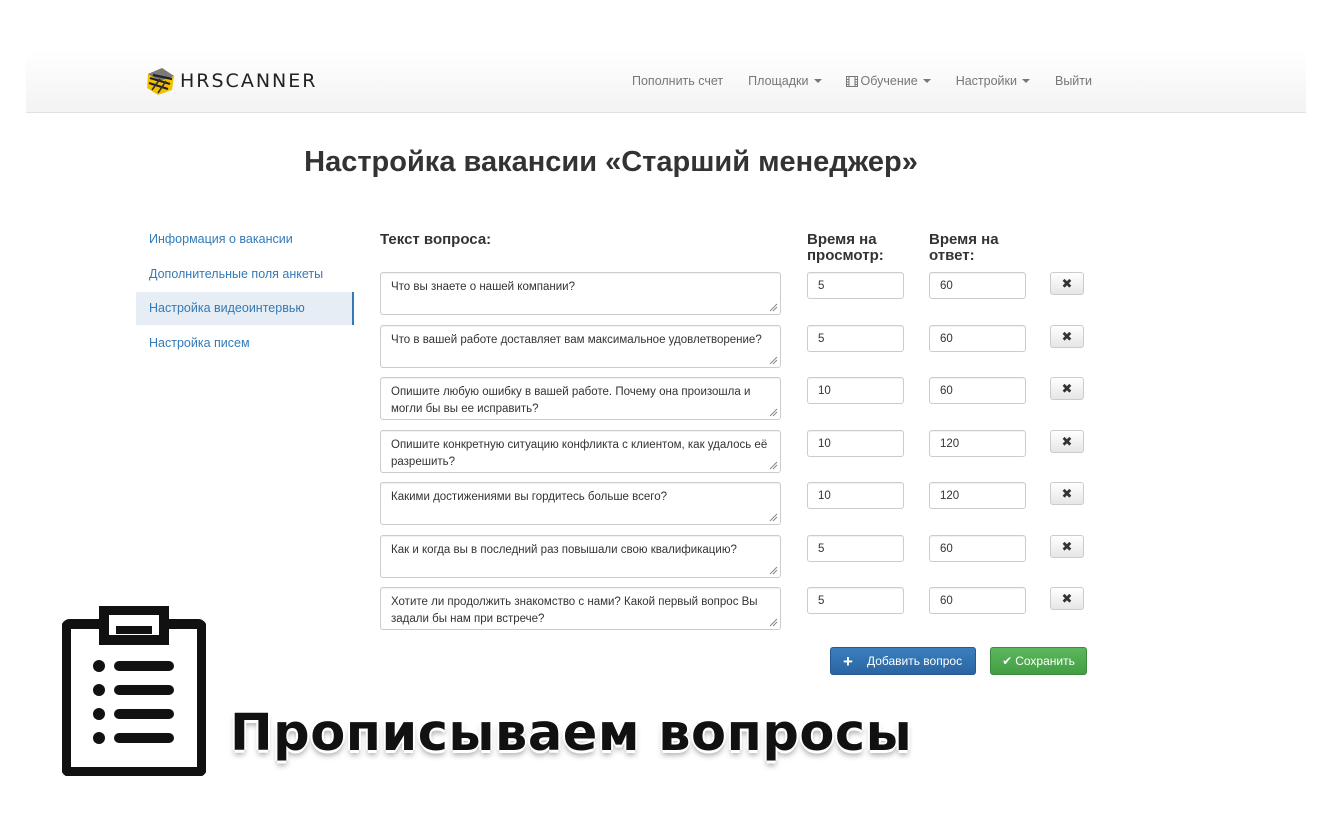 Image resolution: width=1319 pixels, height=824 pixels. Describe the element at coordinates (848, 661) in the screenshot. I see `plus-icon: +` at that location.